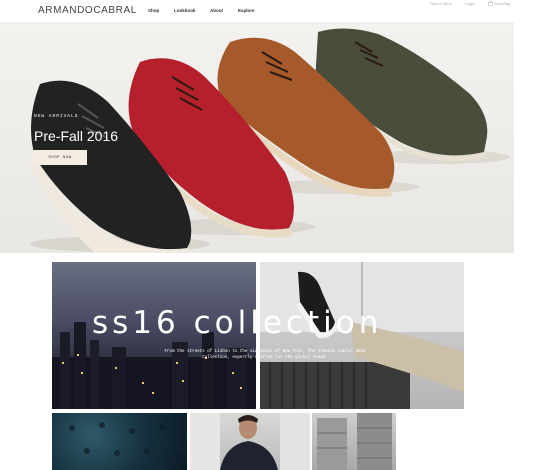  I want to click on nav-item-explore: Explore, so click(246, 10).